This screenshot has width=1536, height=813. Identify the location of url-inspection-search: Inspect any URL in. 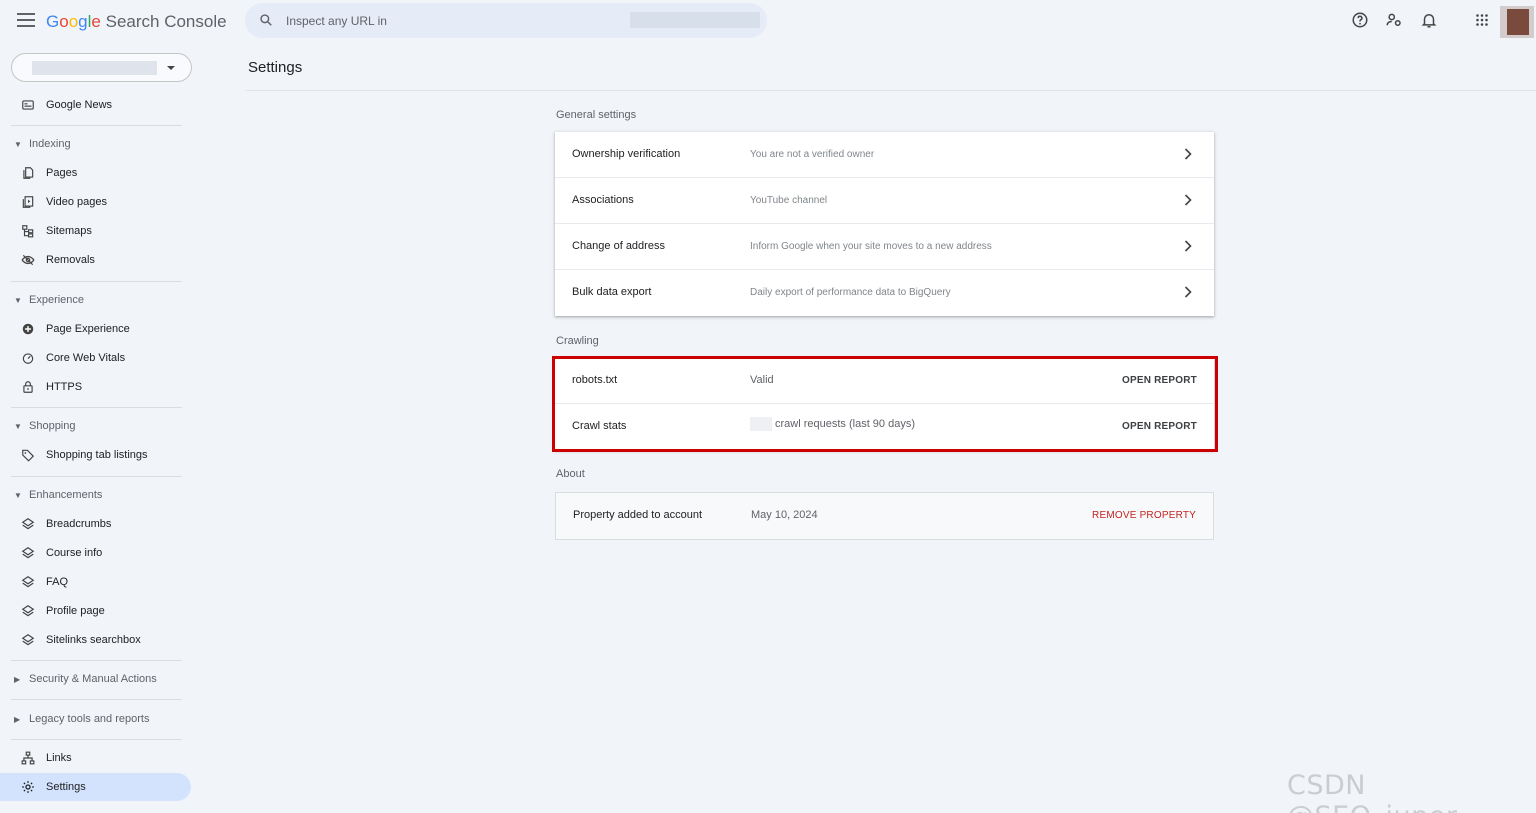
(506, 20).